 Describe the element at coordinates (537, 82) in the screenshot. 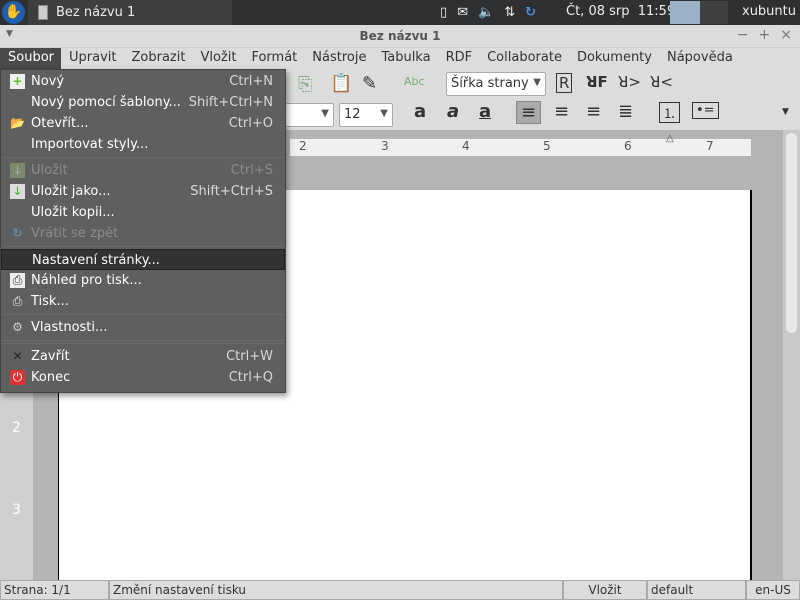

I see `chevron-down-icon: ▼` at that location.